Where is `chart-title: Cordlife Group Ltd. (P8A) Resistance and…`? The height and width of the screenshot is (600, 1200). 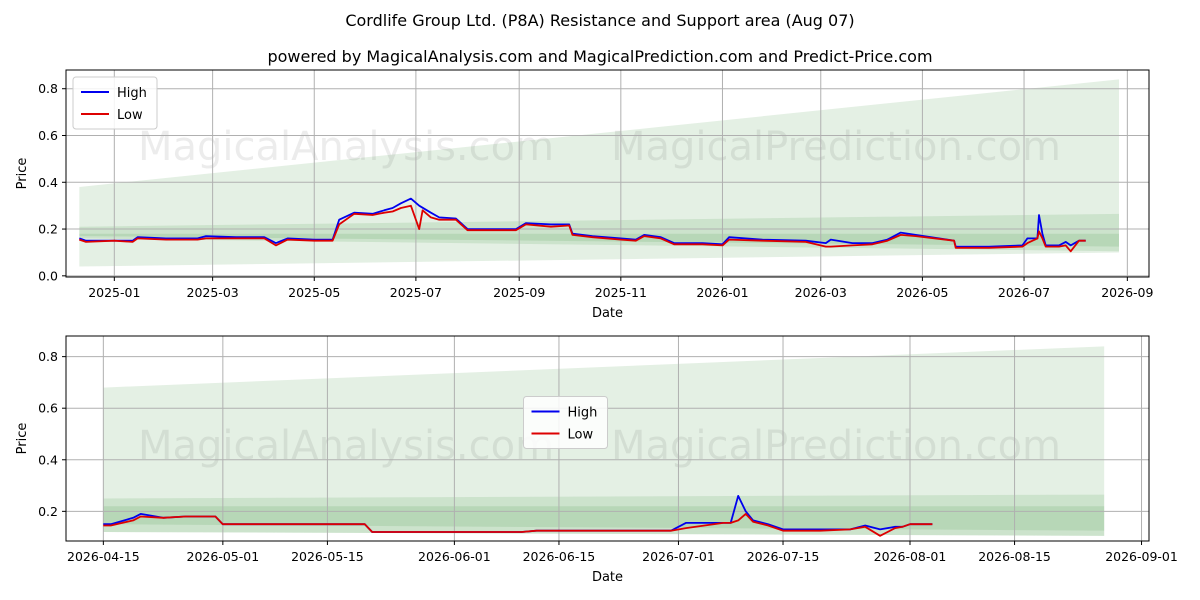 chart-title: Cordlife Group Ltd. (P8A) Resistance and… is located at coordinates (599, 20).